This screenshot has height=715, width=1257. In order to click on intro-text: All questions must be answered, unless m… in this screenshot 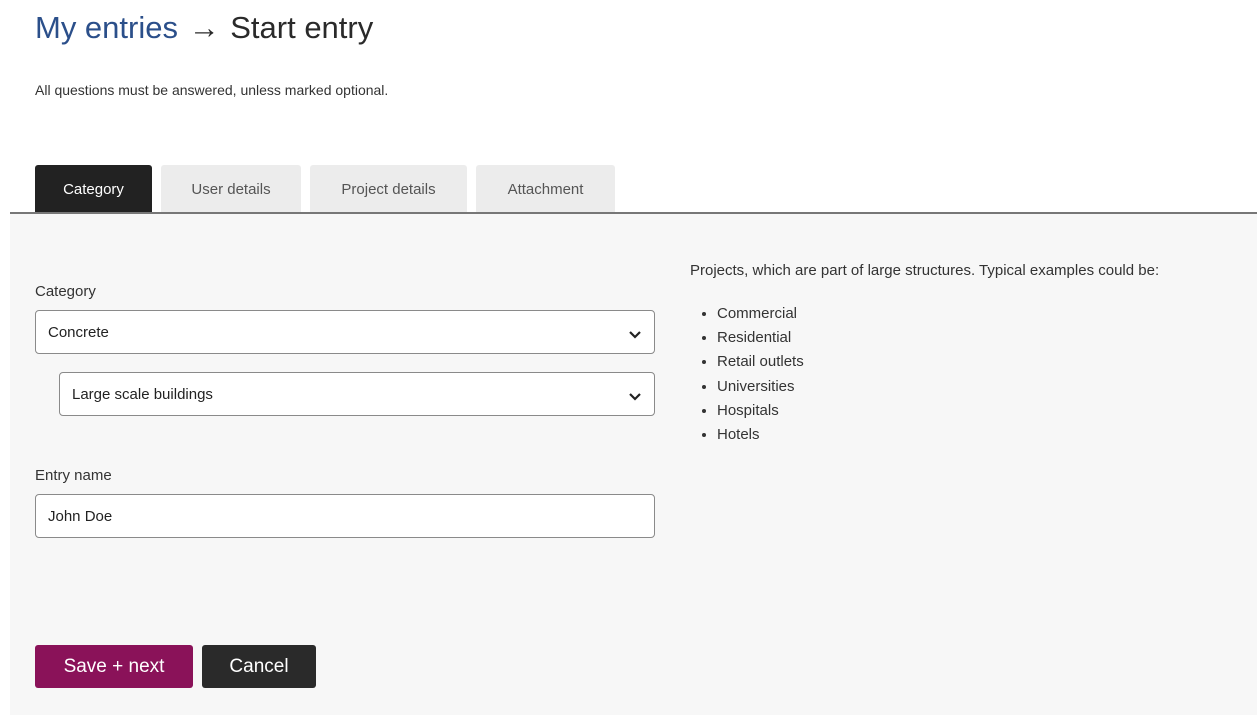, I will do `click(212, 90)`.